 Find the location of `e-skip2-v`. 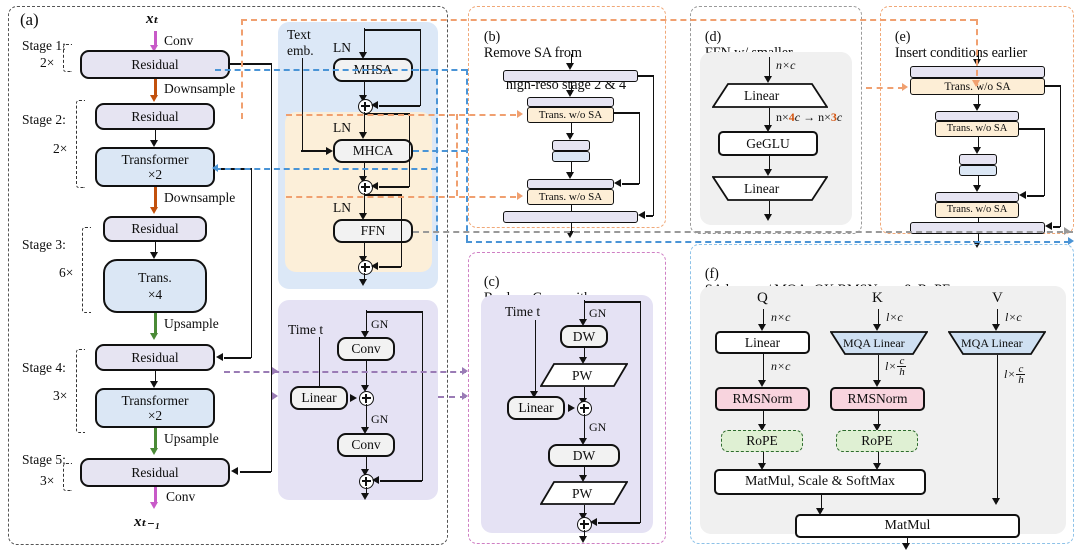

e-skip2-v is located at coordinates (1060, 156).